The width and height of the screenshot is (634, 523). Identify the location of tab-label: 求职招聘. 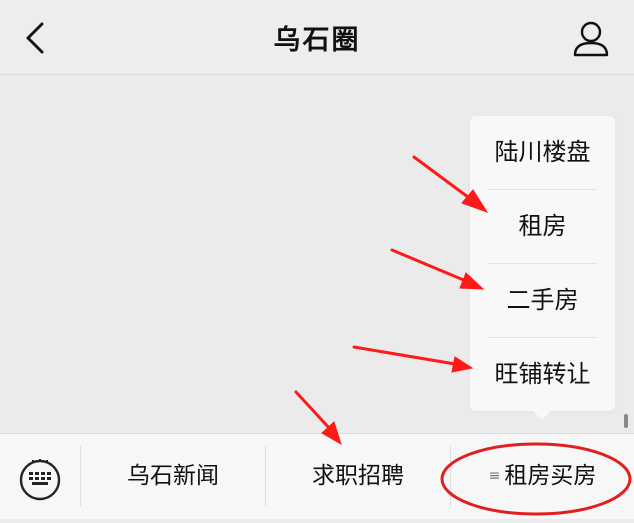
(358, 476).